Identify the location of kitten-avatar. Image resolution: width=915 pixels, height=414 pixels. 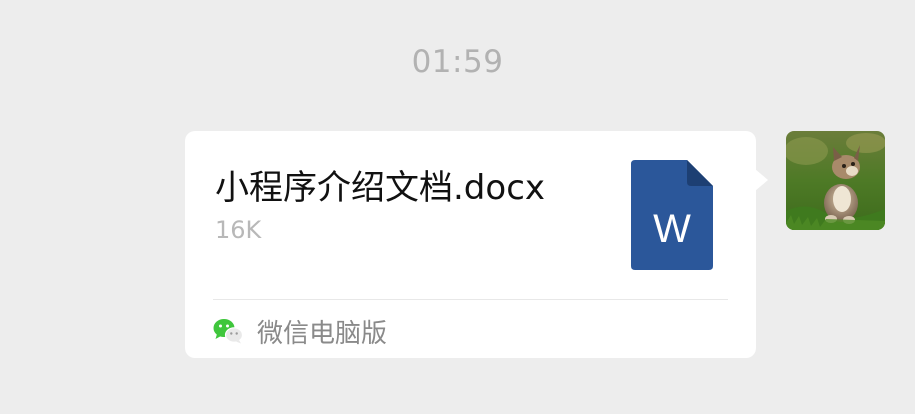
(835, 180).